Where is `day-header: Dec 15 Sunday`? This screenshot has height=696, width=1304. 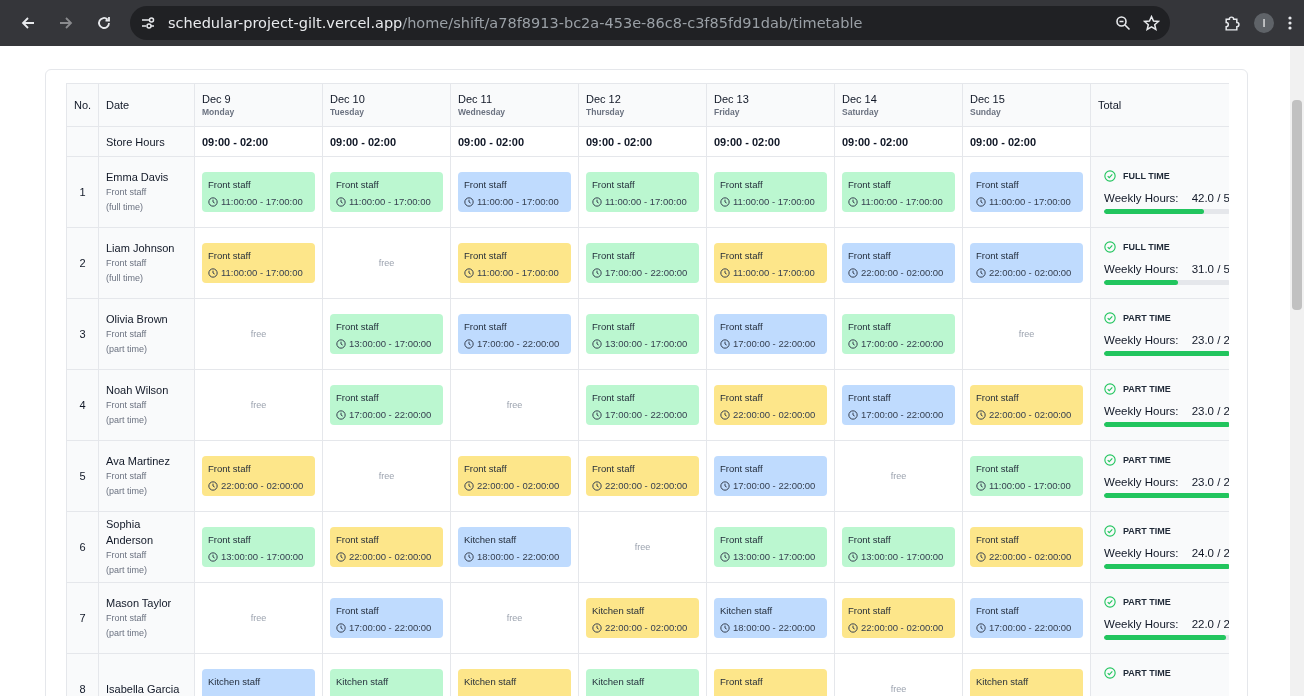 day-header: Dec 15 Sunday is located at coordinates (1026, 105).